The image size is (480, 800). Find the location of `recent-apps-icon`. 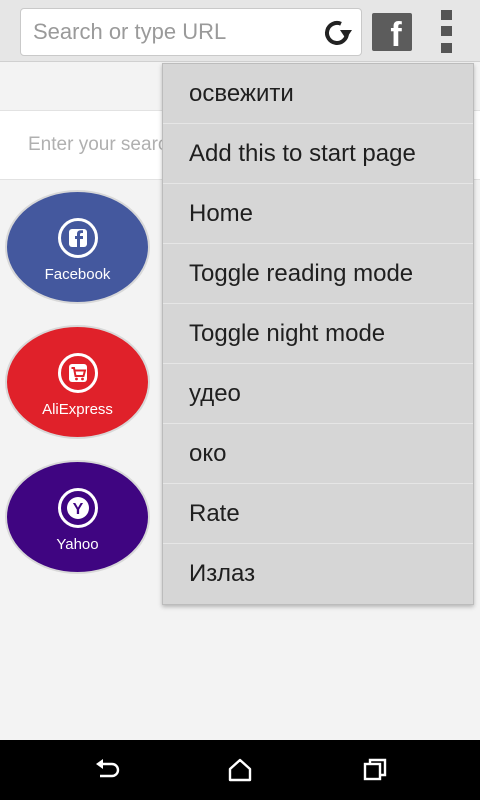

recent-apps-icon is located at coordinates (375, 770).